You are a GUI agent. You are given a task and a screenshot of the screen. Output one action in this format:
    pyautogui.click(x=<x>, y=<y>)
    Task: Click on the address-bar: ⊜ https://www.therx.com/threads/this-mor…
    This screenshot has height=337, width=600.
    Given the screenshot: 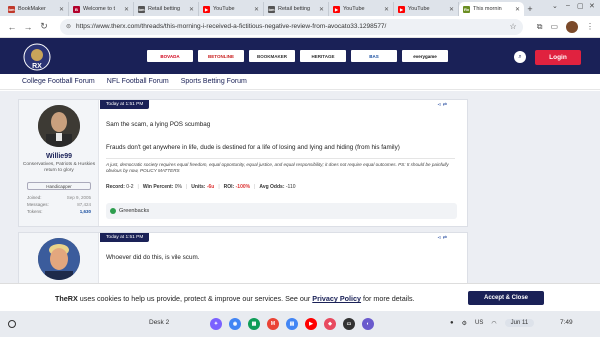 What is the action you would take?
    pyautogui.click(x=291, y=26)
    